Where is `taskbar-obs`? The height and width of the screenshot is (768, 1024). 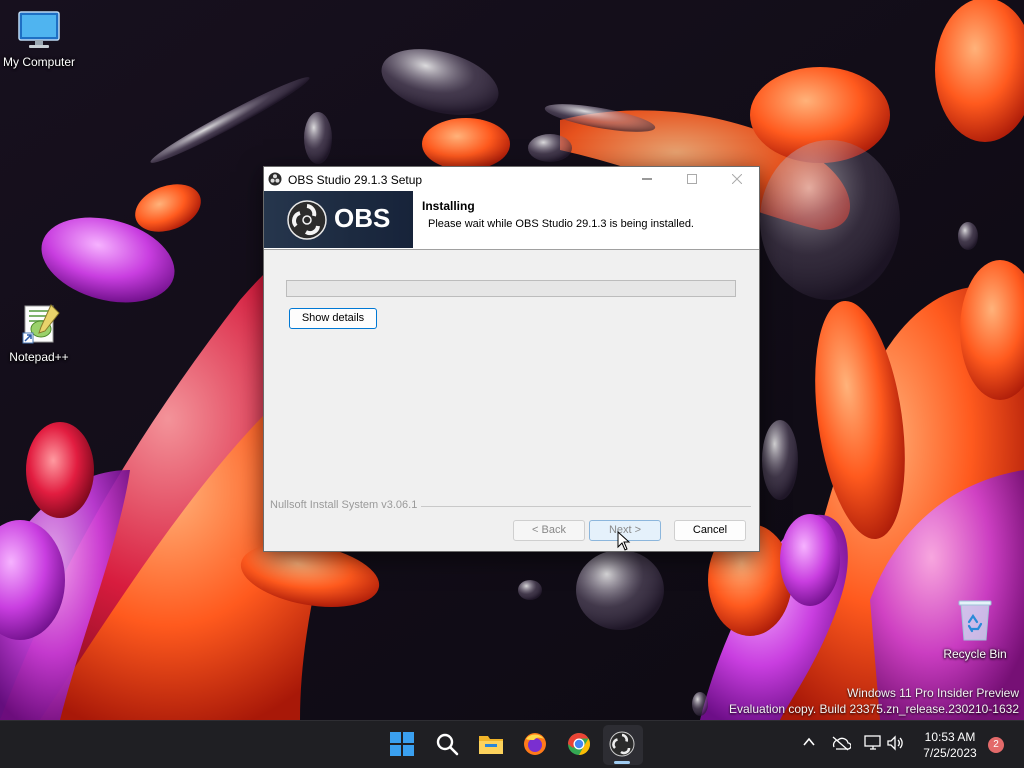 taskbar-obs is located at coordinates (623, 745).